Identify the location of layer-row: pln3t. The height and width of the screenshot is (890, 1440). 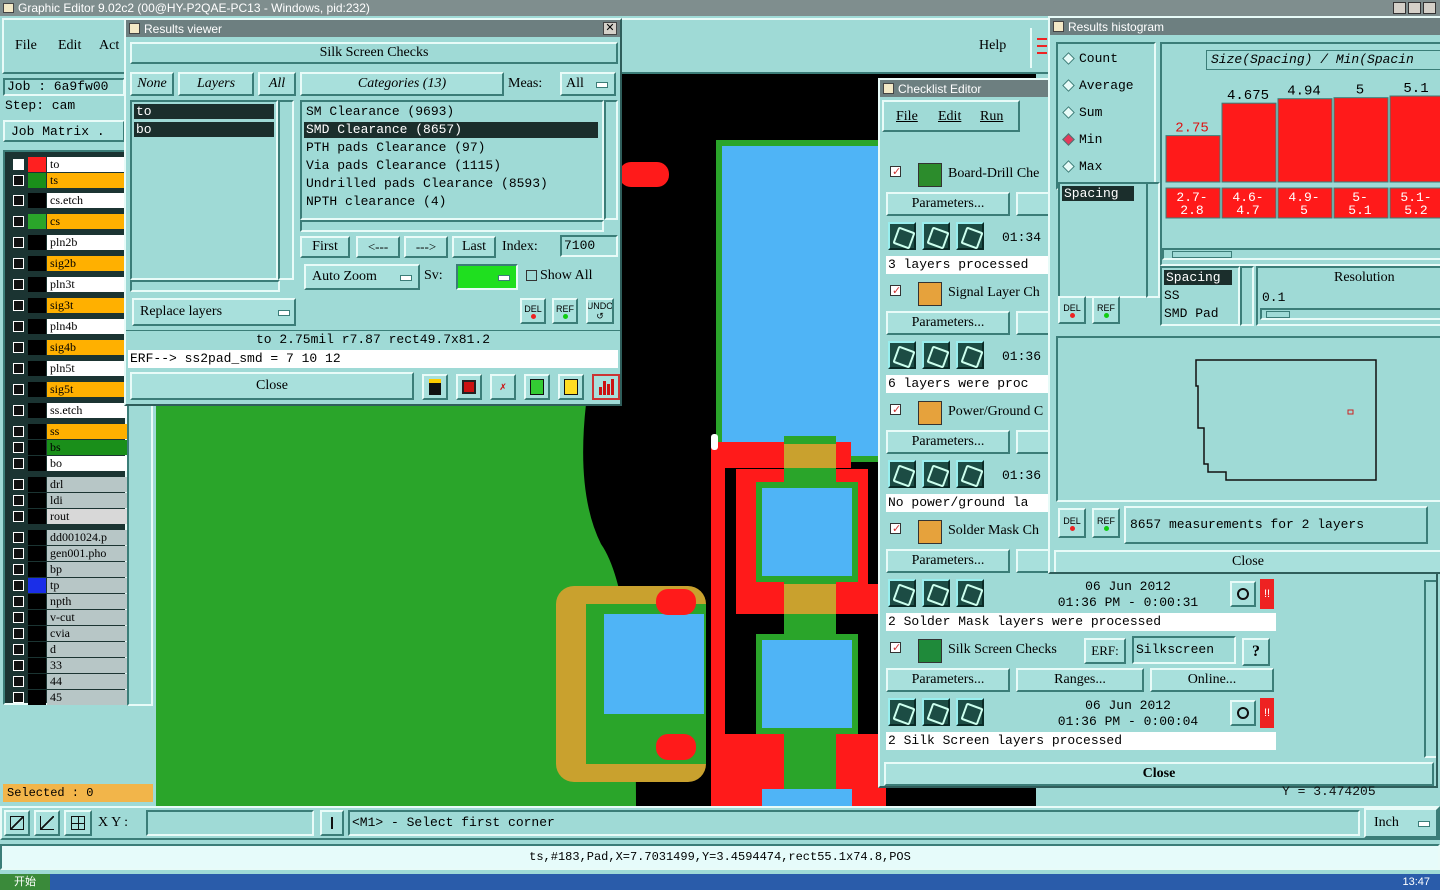
(68, 284).